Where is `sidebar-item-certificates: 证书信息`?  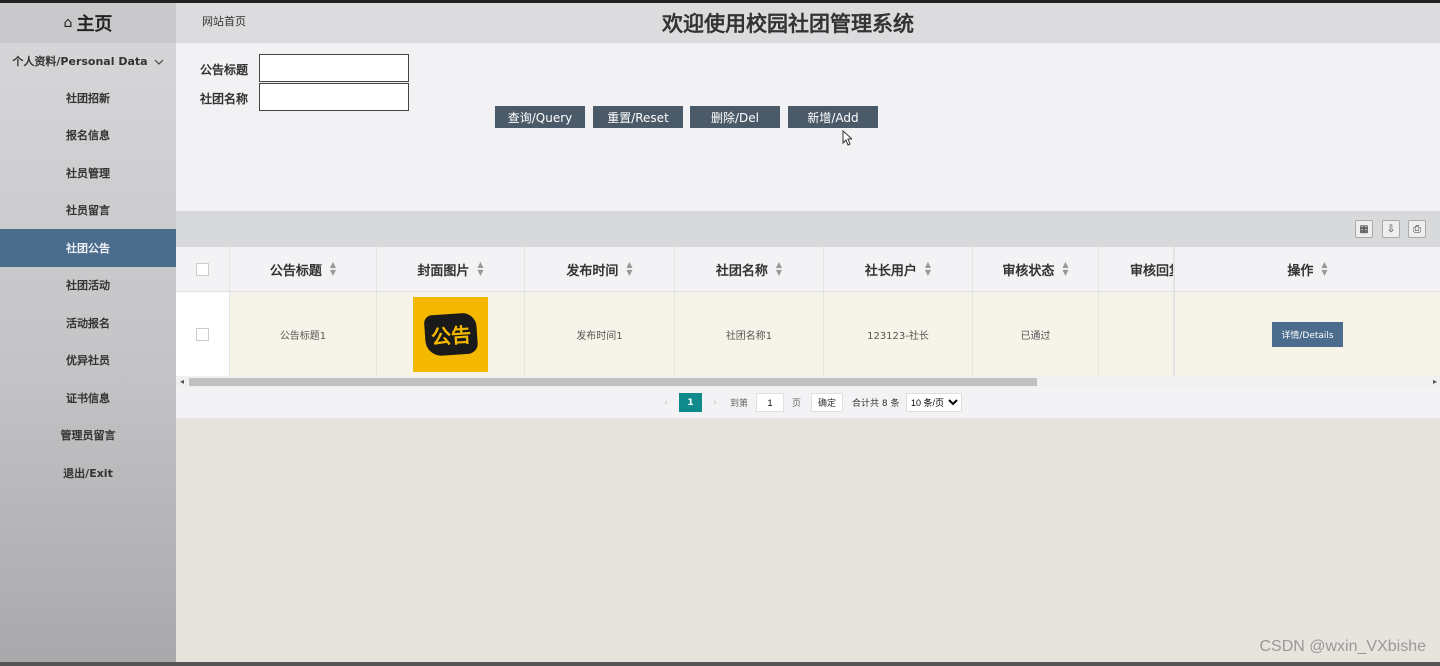
sidebar-item-certificates: 证书信息 is located at coordinates (88, 398).